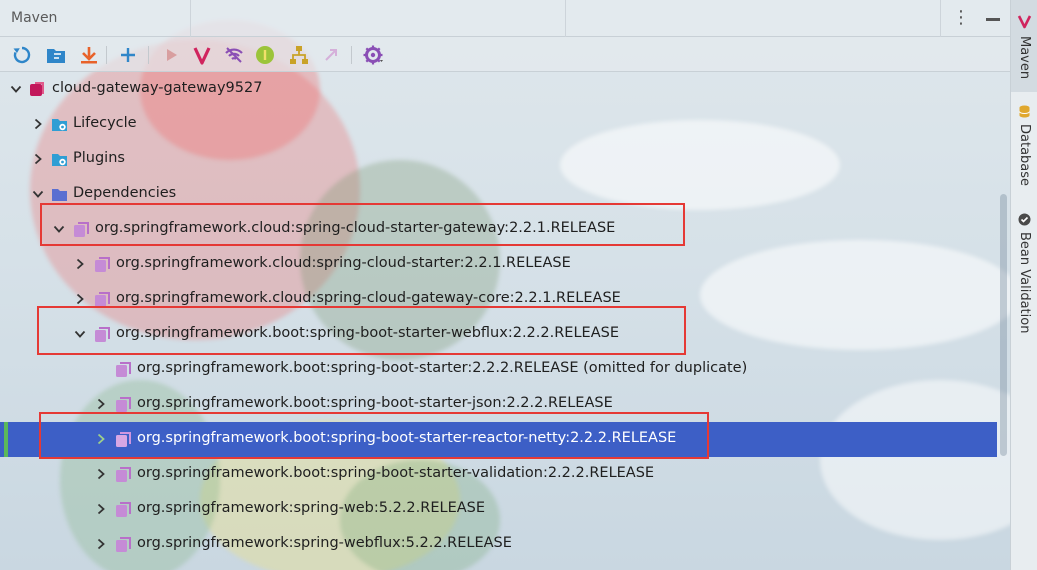  What do you see at coordinates (265, 55) in the screenshot?
I see `skip-tests-icon` at bounding box center [265, 55].